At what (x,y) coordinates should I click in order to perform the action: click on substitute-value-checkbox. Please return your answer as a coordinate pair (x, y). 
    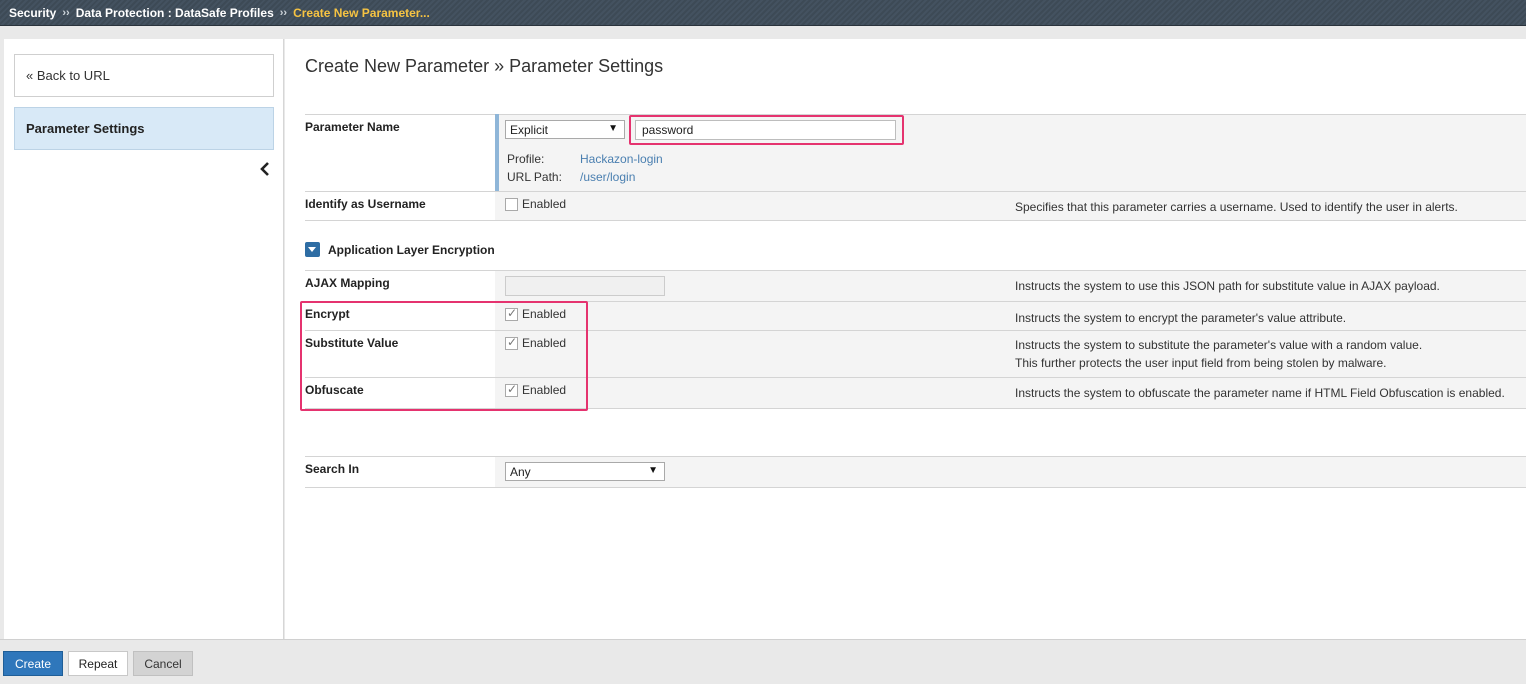
    Looking at the image, I should click on (511, 342).